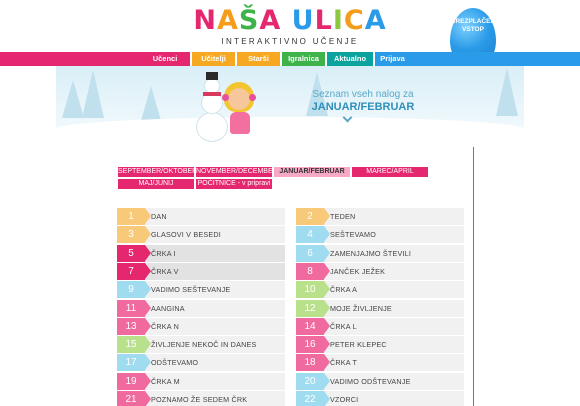 Image resolution: width=580 pixels, height=406 pixels. What do you see at coordinates (380, 216) in the screenshot?
I see `lesson-row: 2 TEDEN` at bounding box center [380, 216].